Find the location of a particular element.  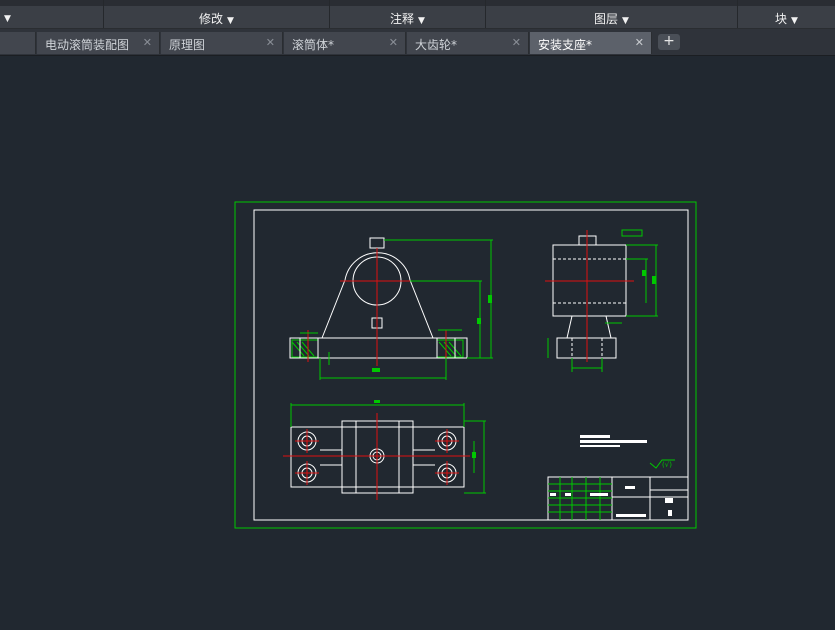

plus-icon: + is located at coordinates (669, 42).